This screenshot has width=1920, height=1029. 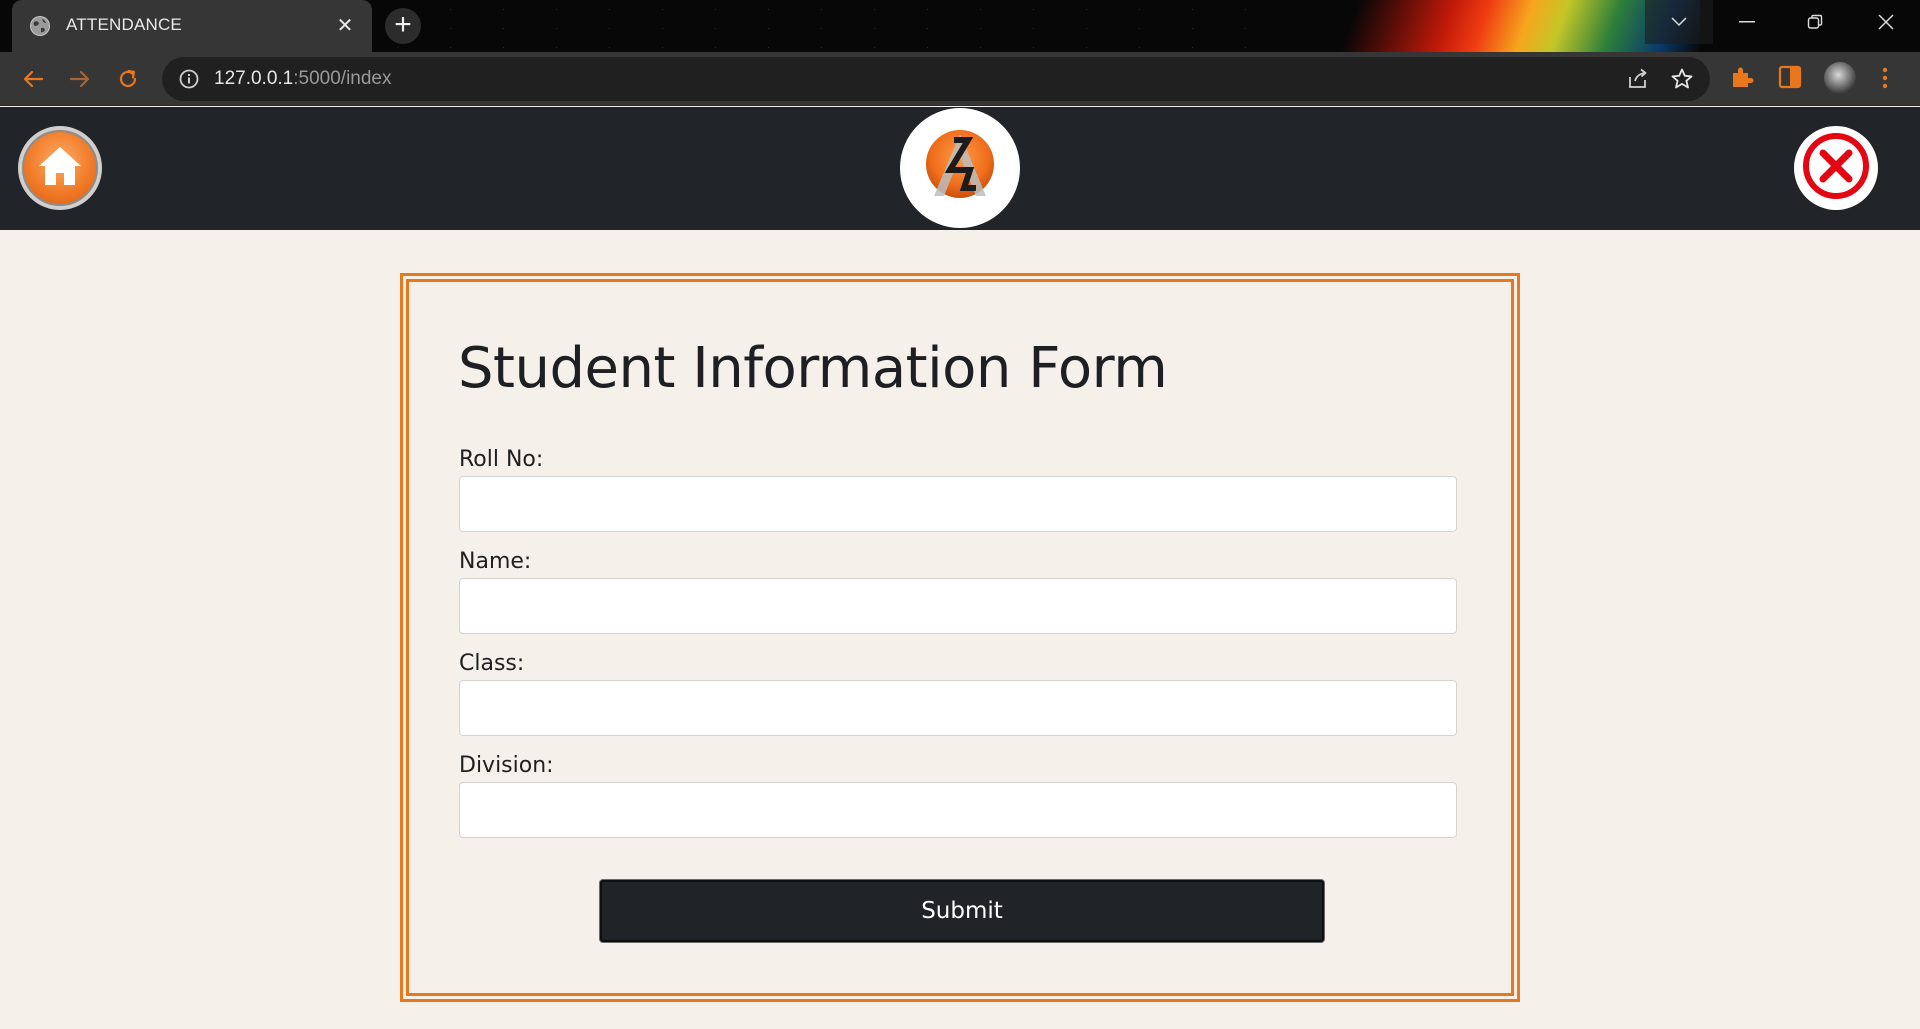 What do you see at coordinates (962, 911) in the screenshot?
I see `submit-button: Submit` at bounding box center [962, 911].